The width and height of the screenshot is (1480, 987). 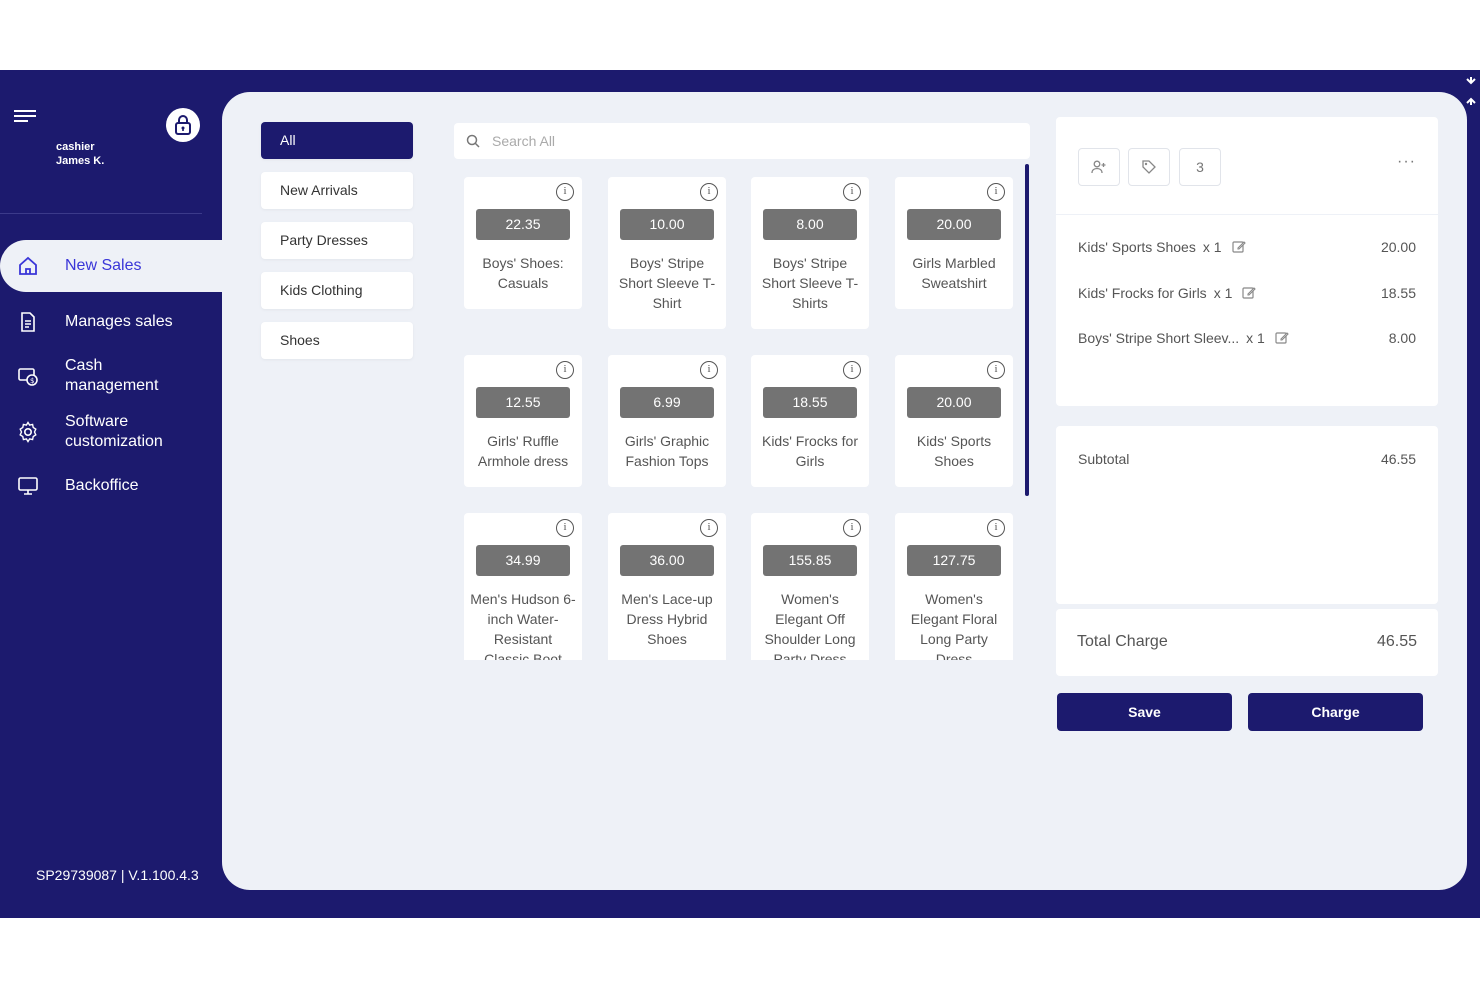 What do you see at coordinates (75, 147) in the screenshot?
I see `user-role: cashier` at bounding box center [75, 147].